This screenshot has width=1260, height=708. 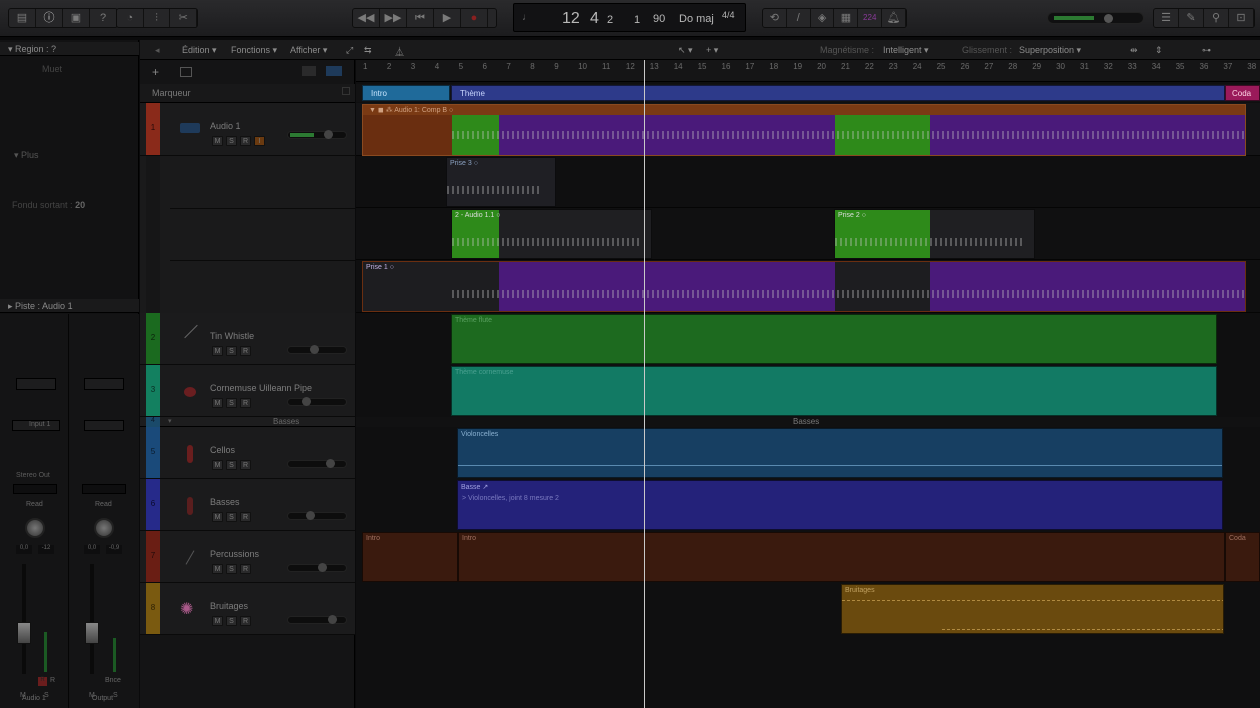 What do you see at coordinates (259, 141) in the screenshot?
I see `input-monitor-button: I` at bounding box center [259, 141].